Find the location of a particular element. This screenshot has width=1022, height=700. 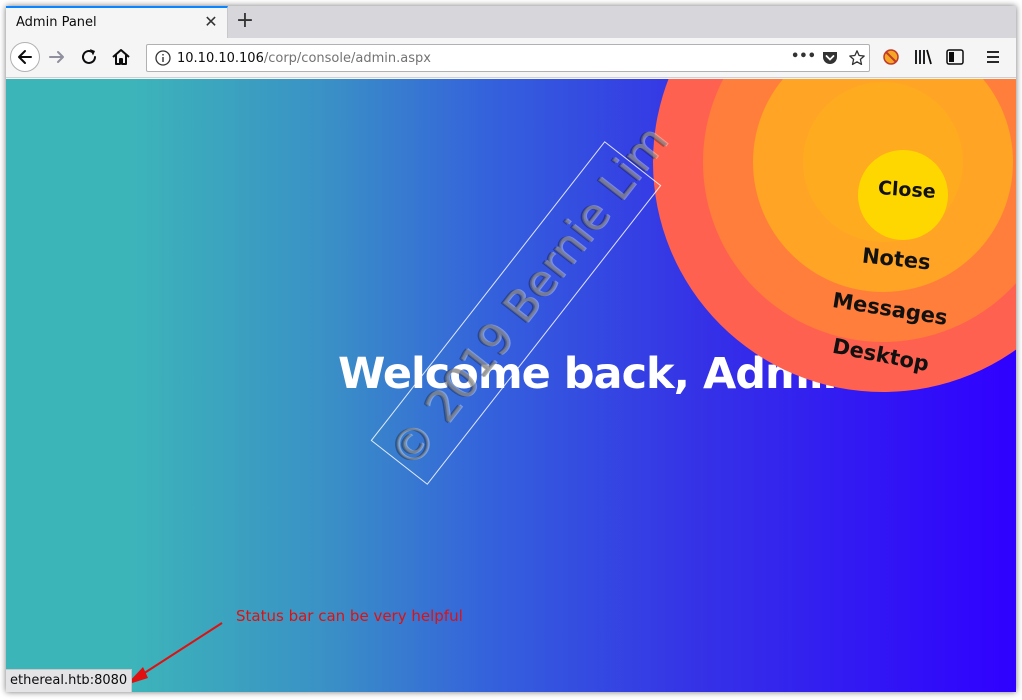

annotation-text: Status bar can be very helpful is located at coordinates (349, 616).